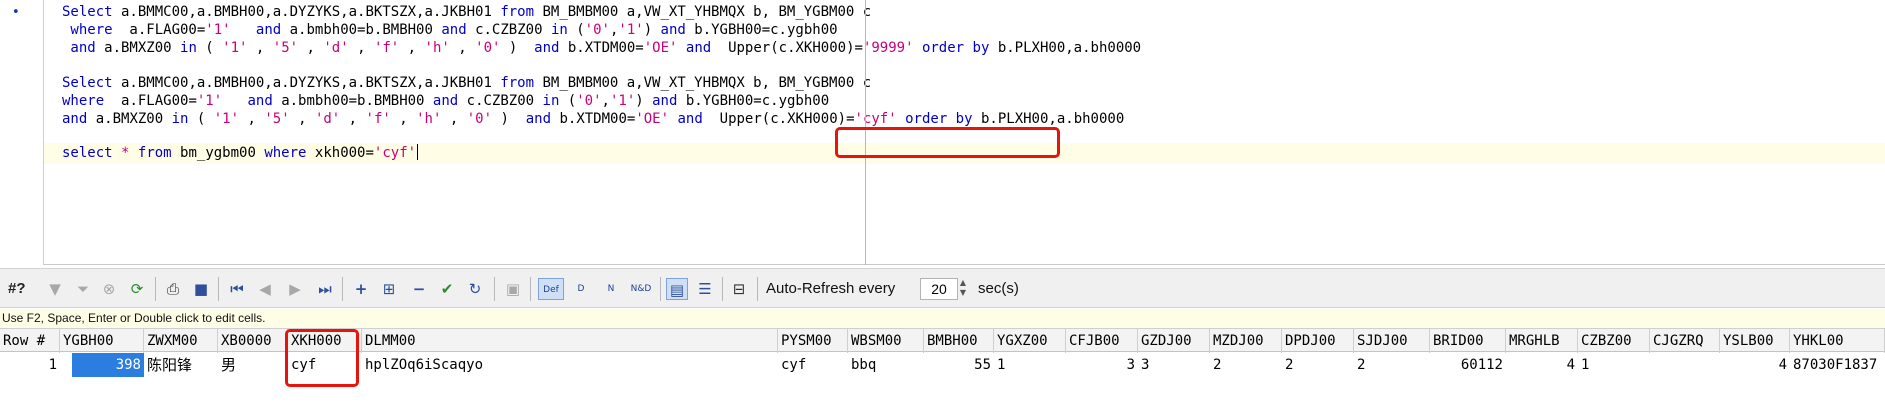 This screenshot has height=420, width=1885. What do you see at coordinates (181, 365) in the screenshot?
I see `grid-cell-zwxm00: 陈阳锋` at bounding box center [181, 365].